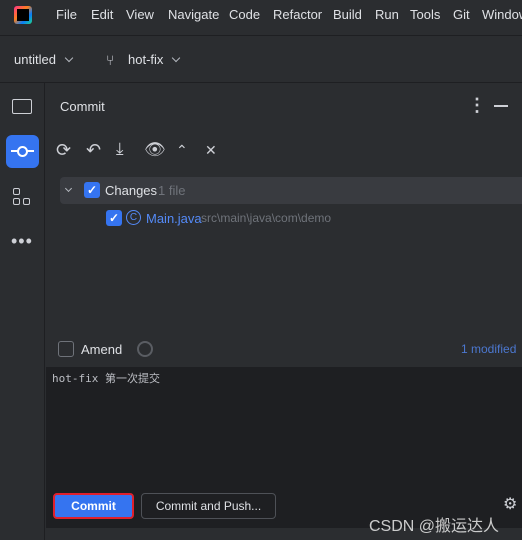 The image size is (522, 540). Describe the element at coordinates (82, 106) in the screenshot. I see `panel-title: Commit` at that location.